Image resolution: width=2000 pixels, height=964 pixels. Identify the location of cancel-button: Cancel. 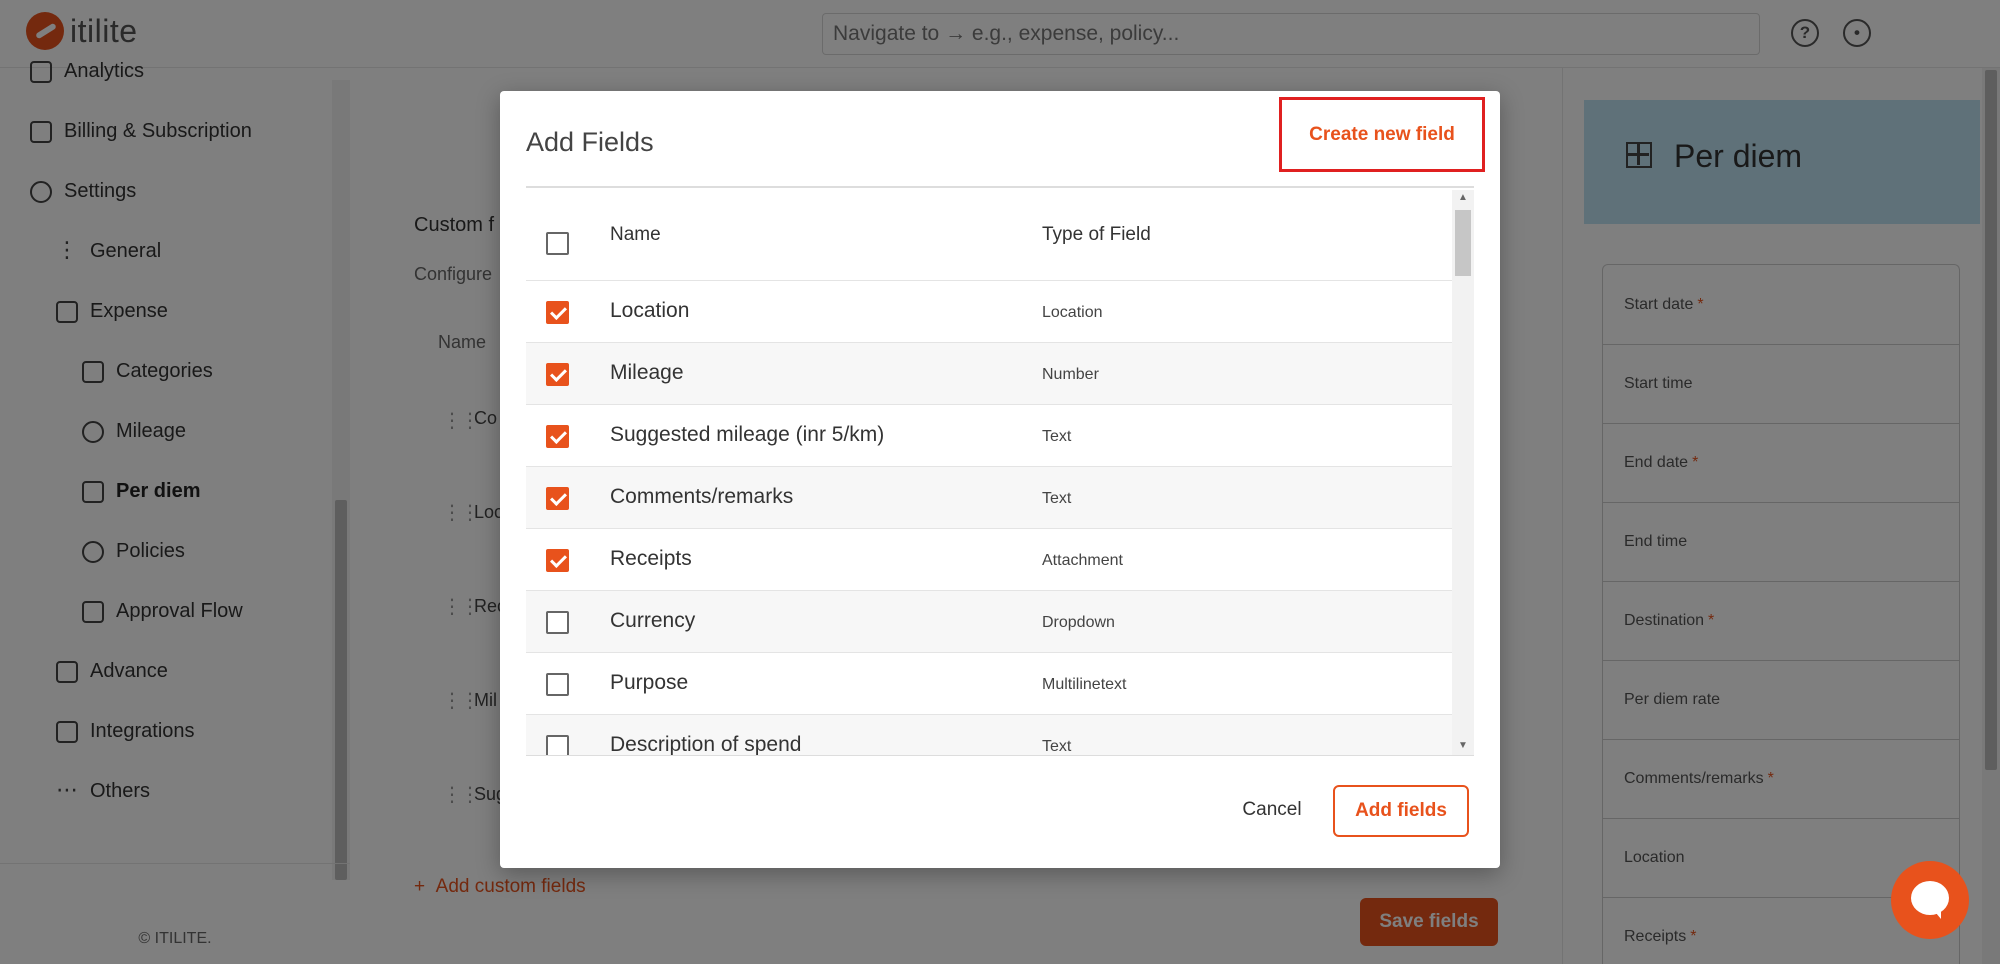
(1272, 810).